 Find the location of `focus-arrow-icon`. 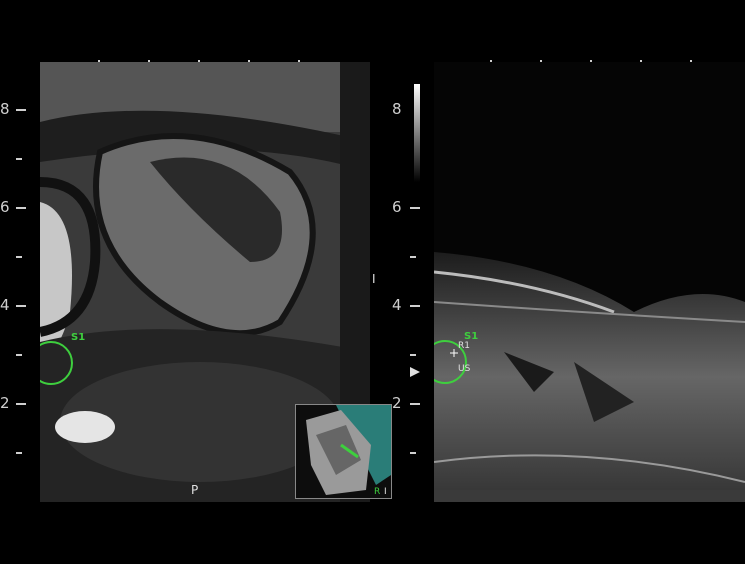

focus-arrow-icon is located at coordinates (416, 372).